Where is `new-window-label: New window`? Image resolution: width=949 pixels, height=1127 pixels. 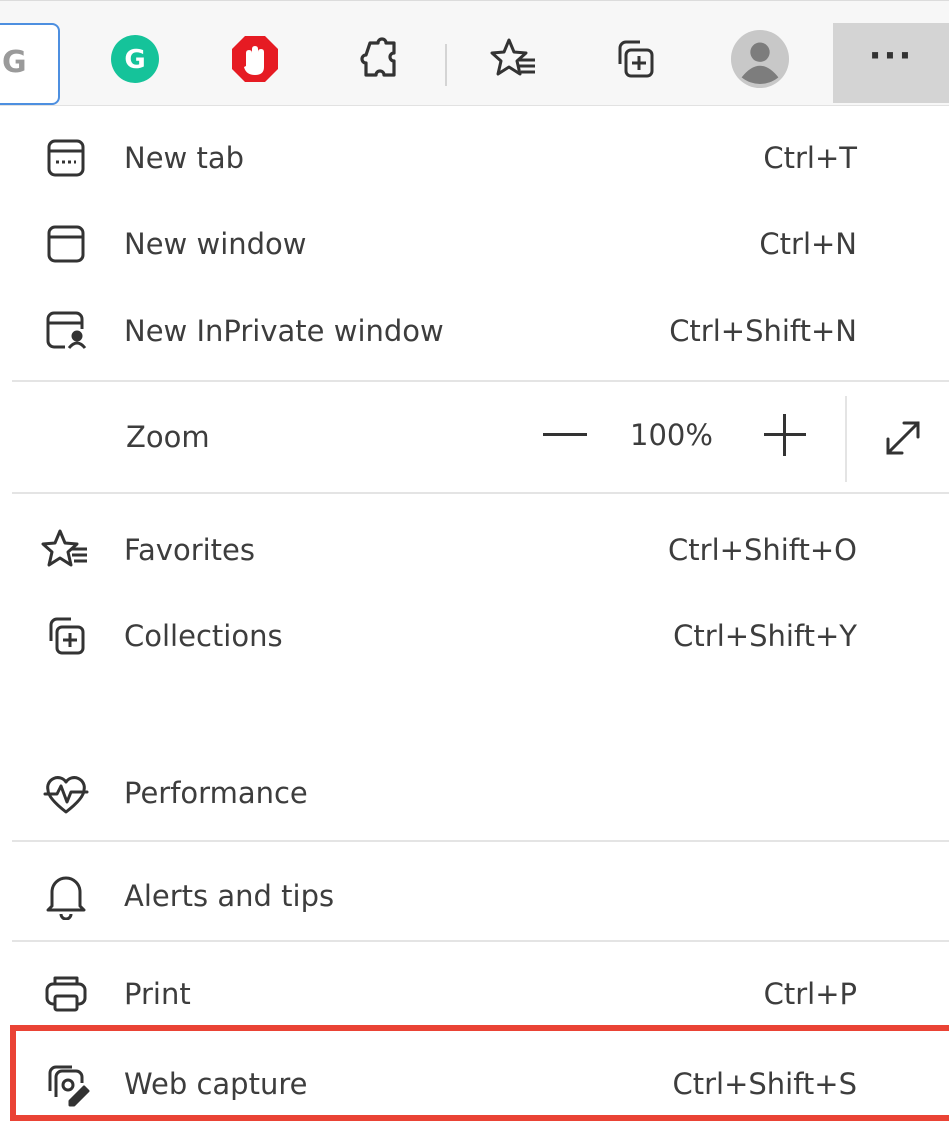
new-window-label: New window is located at coordinates (215, 244).